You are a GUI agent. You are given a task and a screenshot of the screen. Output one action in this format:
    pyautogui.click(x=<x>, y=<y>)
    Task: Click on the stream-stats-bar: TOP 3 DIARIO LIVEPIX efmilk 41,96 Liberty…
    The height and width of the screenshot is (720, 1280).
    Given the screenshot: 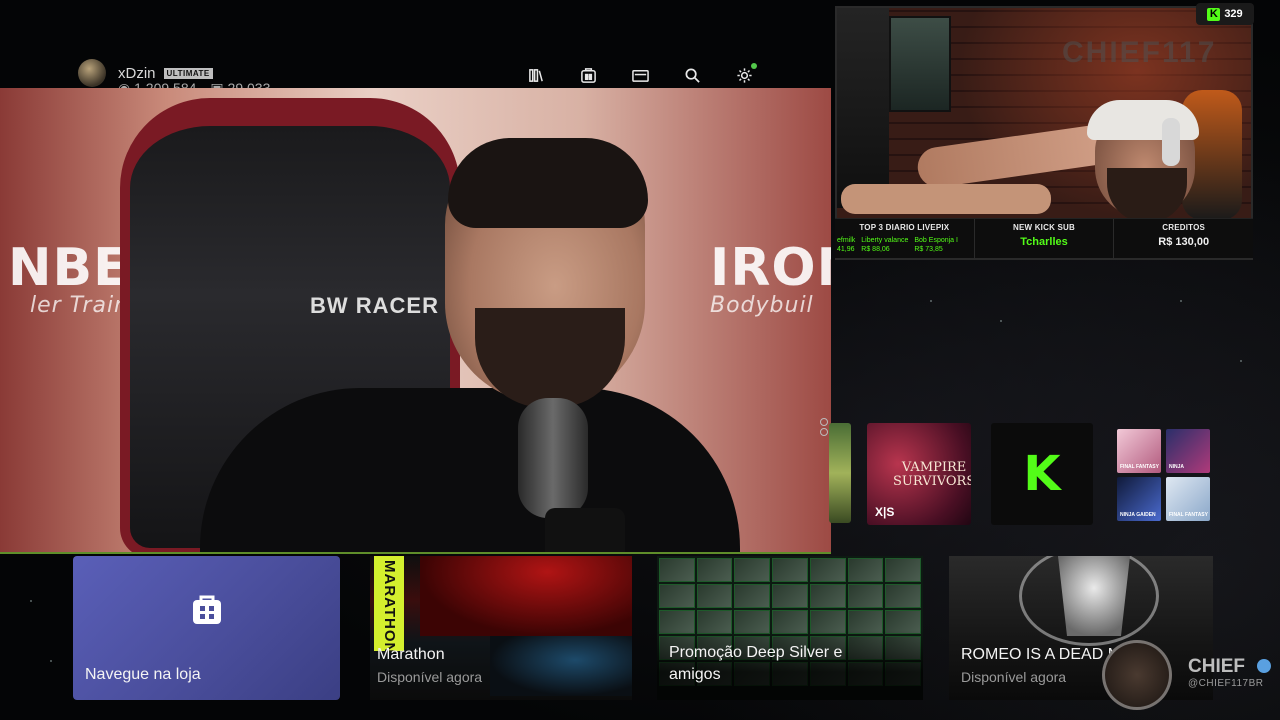 What is the action you would take?
    pyautogui.click(x=1044, y=238)
    